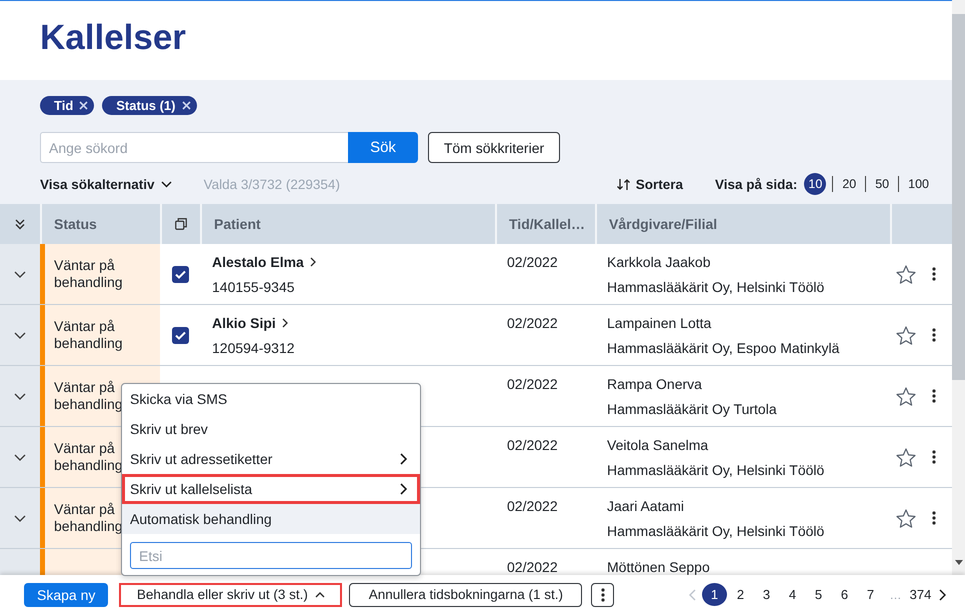  What do you see at coordinates (272, 184) in the screenshot?
I see `selection-count: Valda 3/3732 (229354)` at bounding box center [272, 184].